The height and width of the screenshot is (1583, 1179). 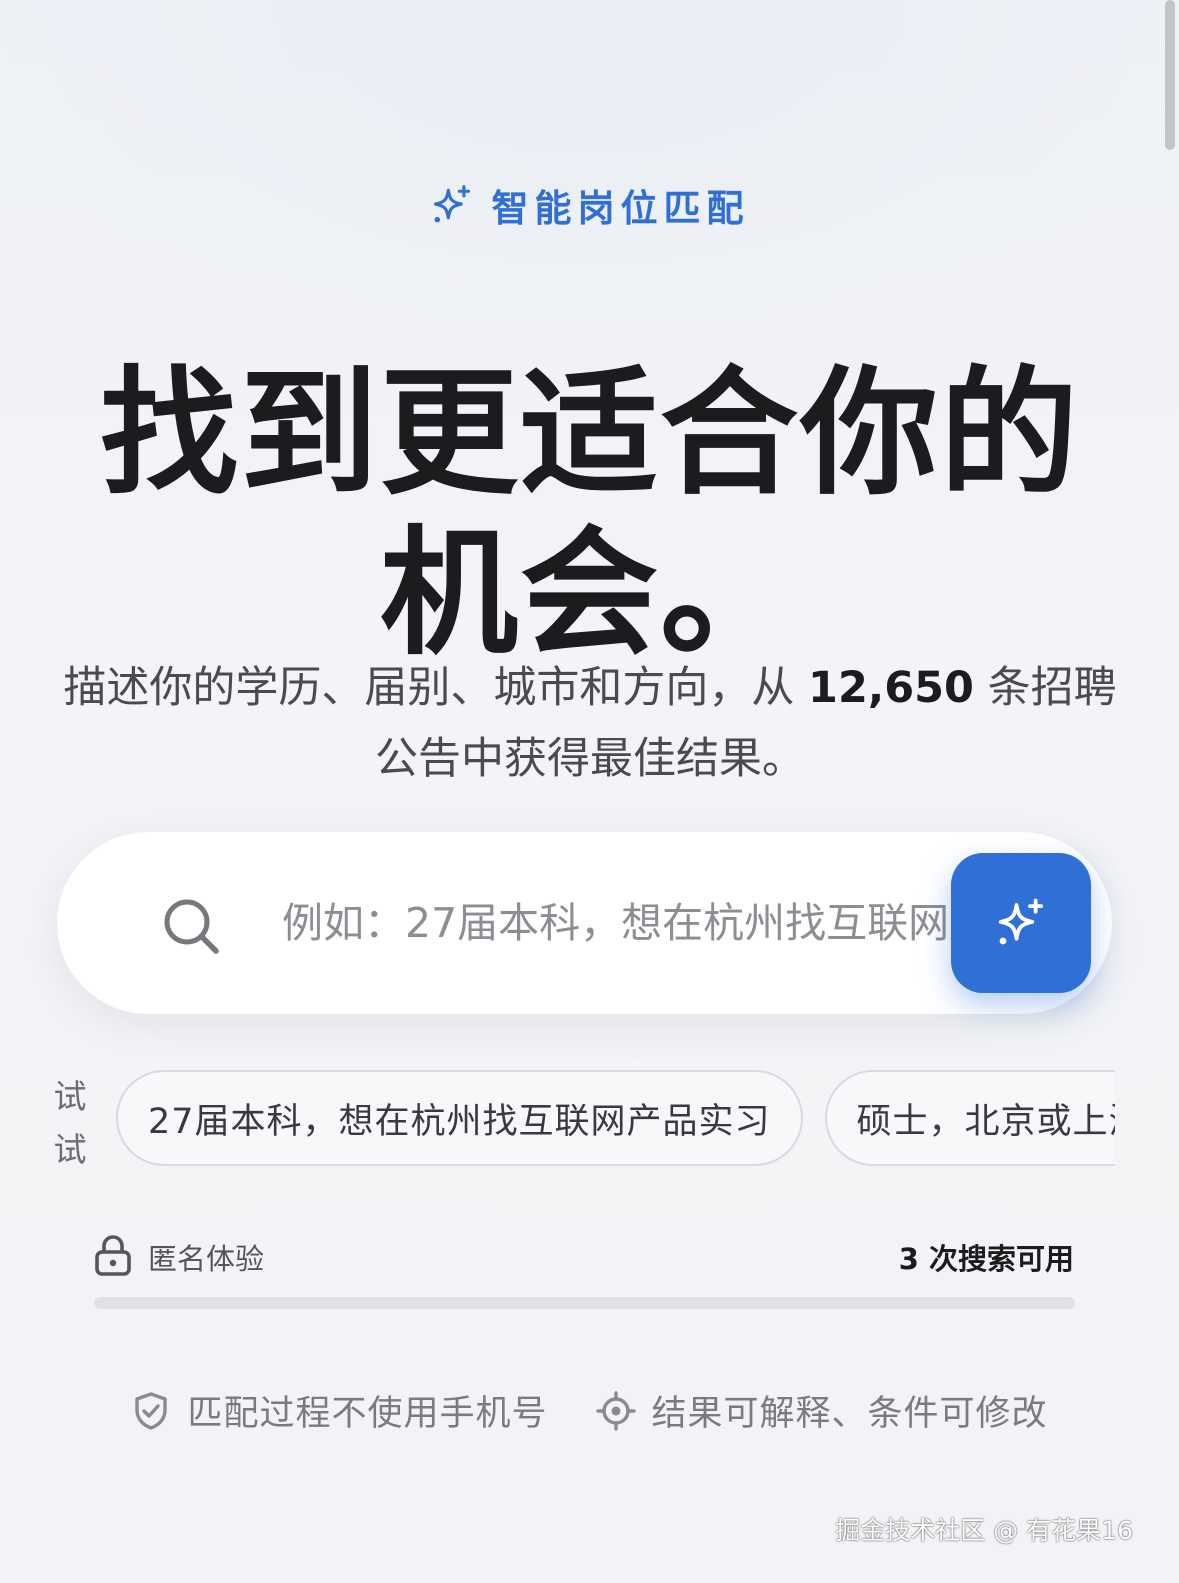 I want to click on eyebrow: 智能岗位匹配, so click(x=589, y=205).